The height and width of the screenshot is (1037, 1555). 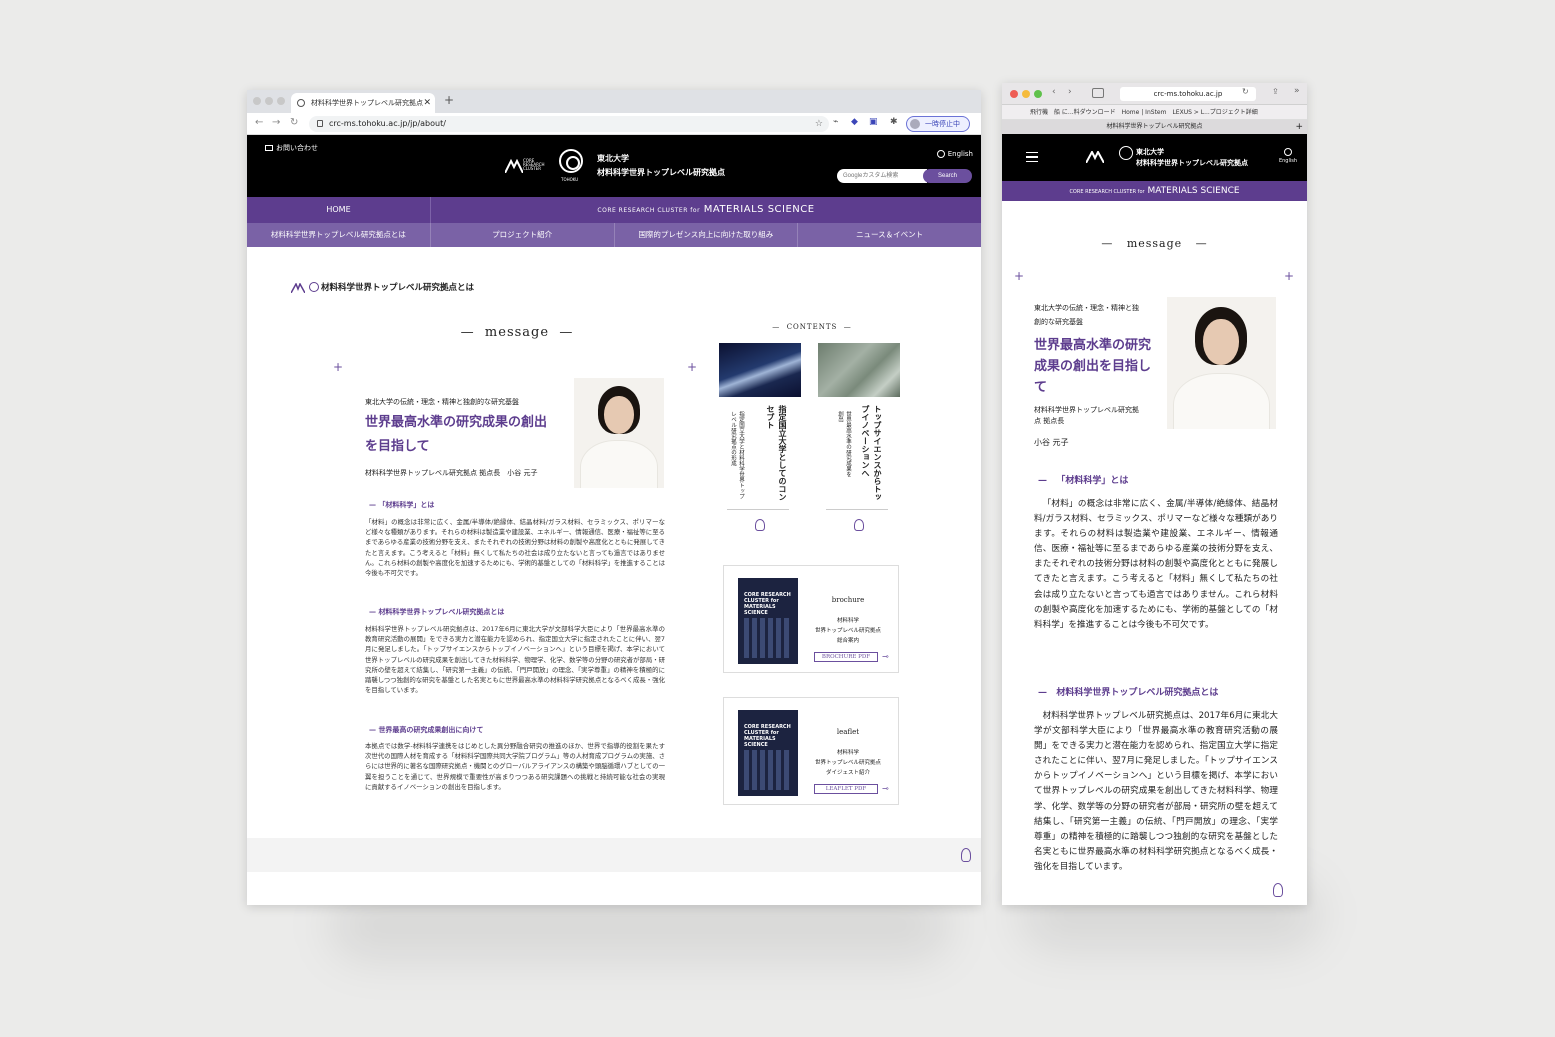 I want to click on search-input, so click(x=882, y=176).